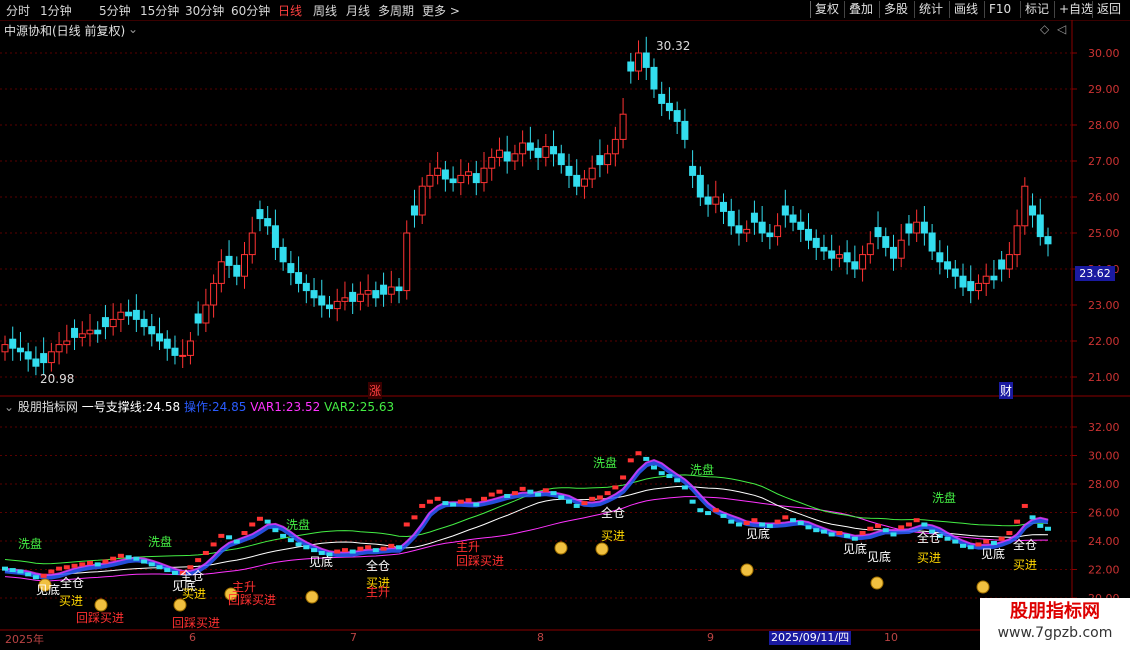  Describe the element at coordinates (113, 407) in the screenshot. I see `line1-label: 一号支撑线:` at that location.